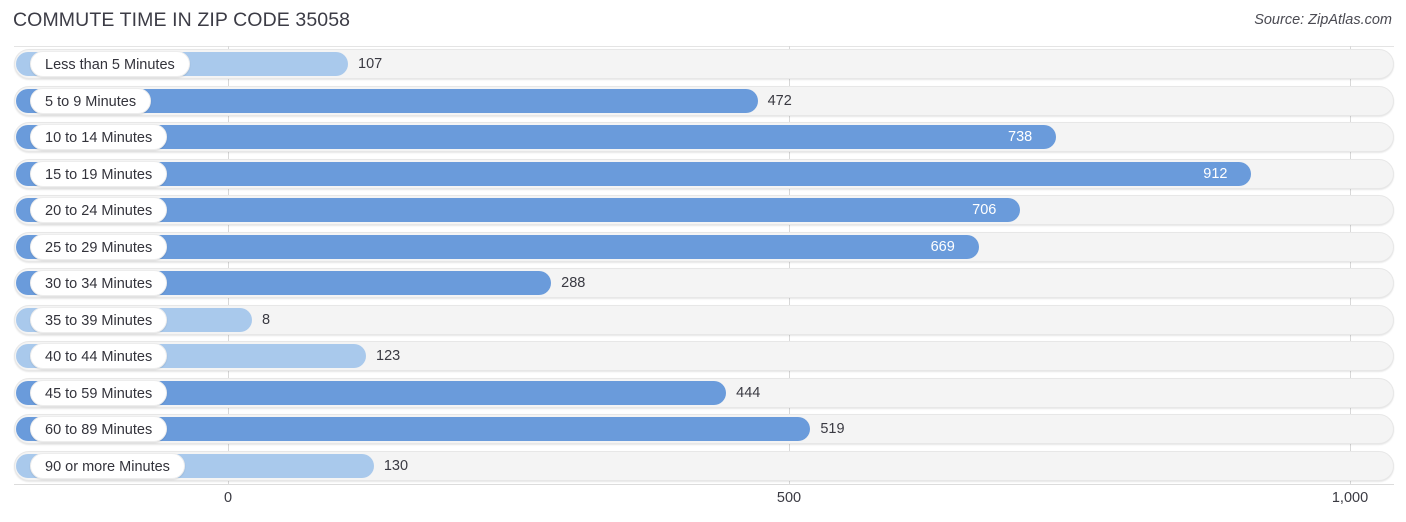 The width and height of the screenshot is (1406, 522). I want to click on chart-row: 60 to 89 Minutes 519, so click(703, 429).